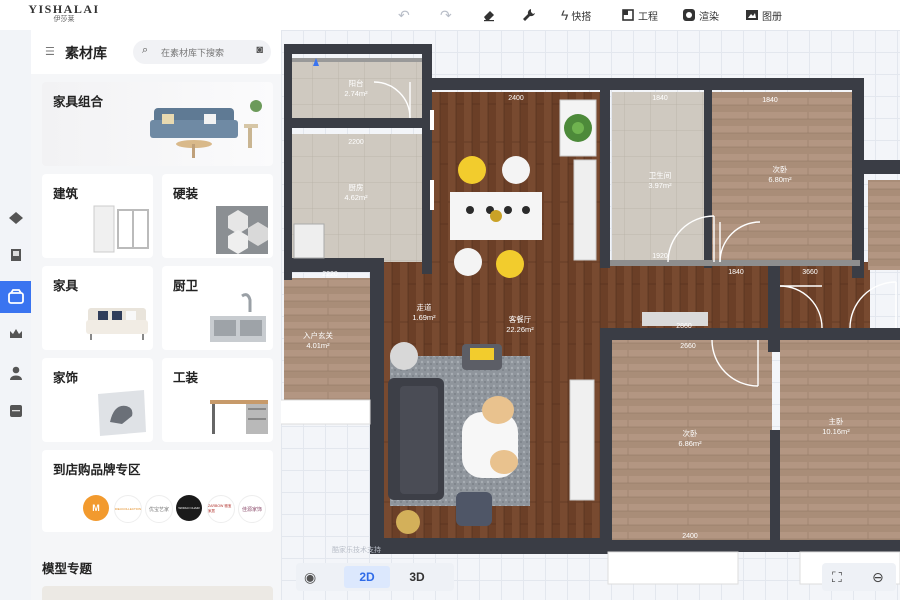 This screenshot has width=900, height=600. I want to click on eraser-button, so click(489, 15).